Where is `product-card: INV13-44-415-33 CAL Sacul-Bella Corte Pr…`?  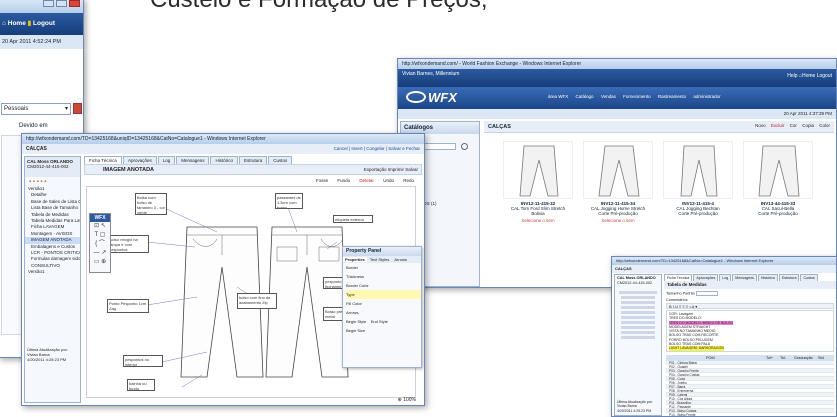
product-card: INV13-44-415-33 CAL Sacul-Bella Corte Pr… is located at coordinates (778, 178).